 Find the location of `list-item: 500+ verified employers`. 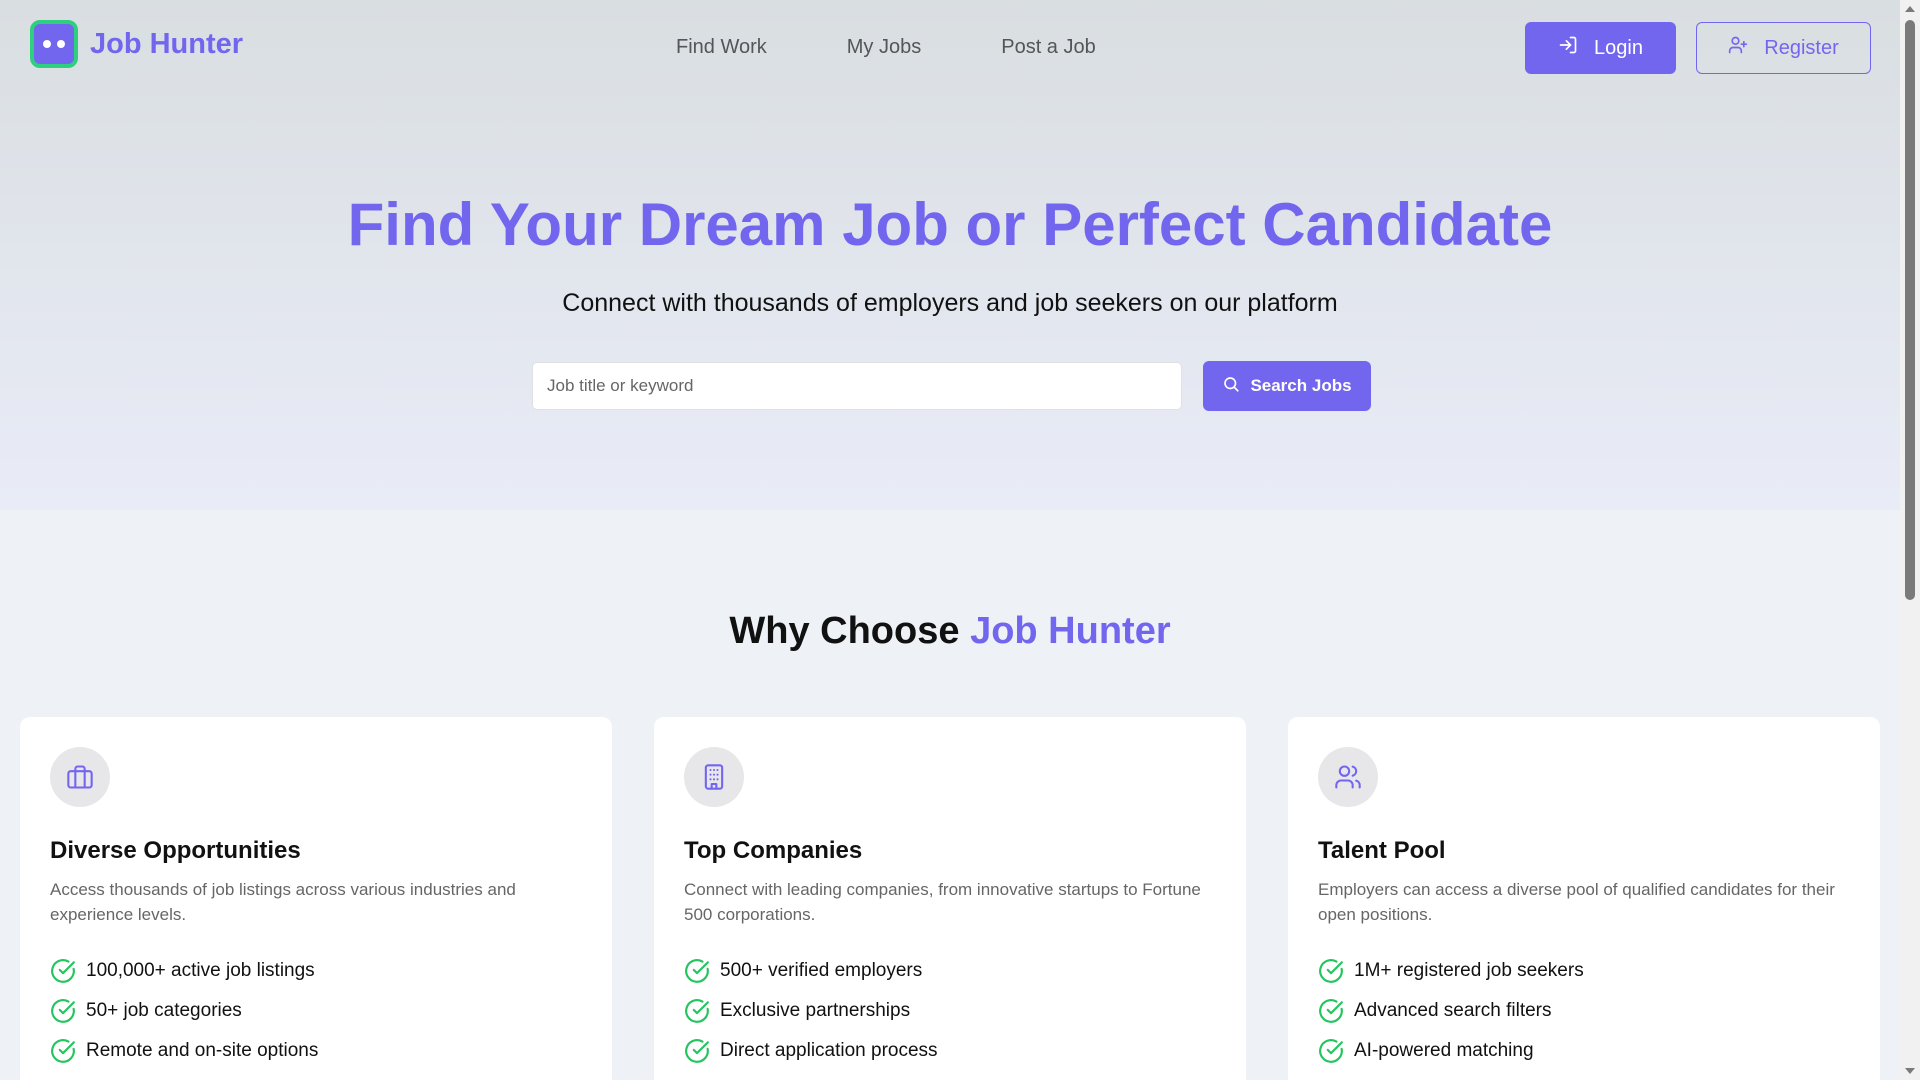

list-item: 500+ verified employers is located at coordinates (950, 971).